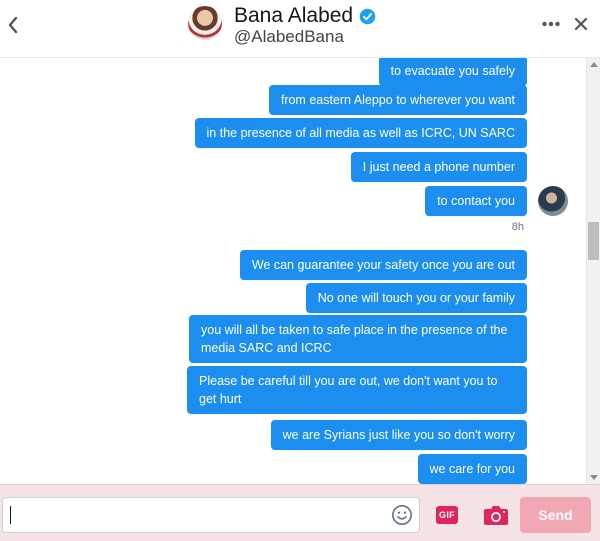 The width and height of the screenshot is (600, 541). I want to click on message-bubble: to evacuate you safely, so click(452, 72).